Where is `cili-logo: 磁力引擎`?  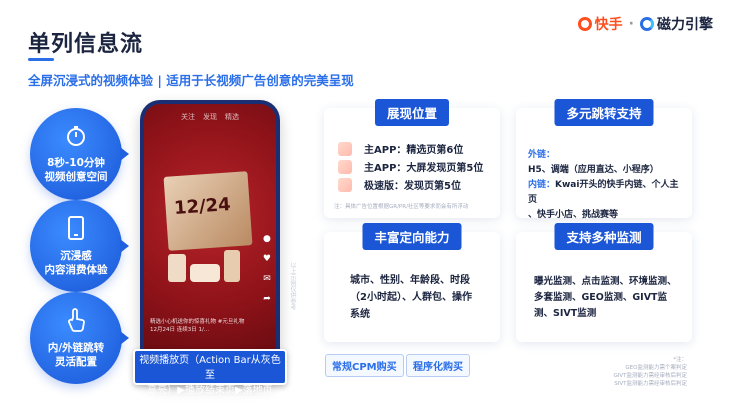 cili-logo: 磁力引擎 is located at coordinates (676, 24).